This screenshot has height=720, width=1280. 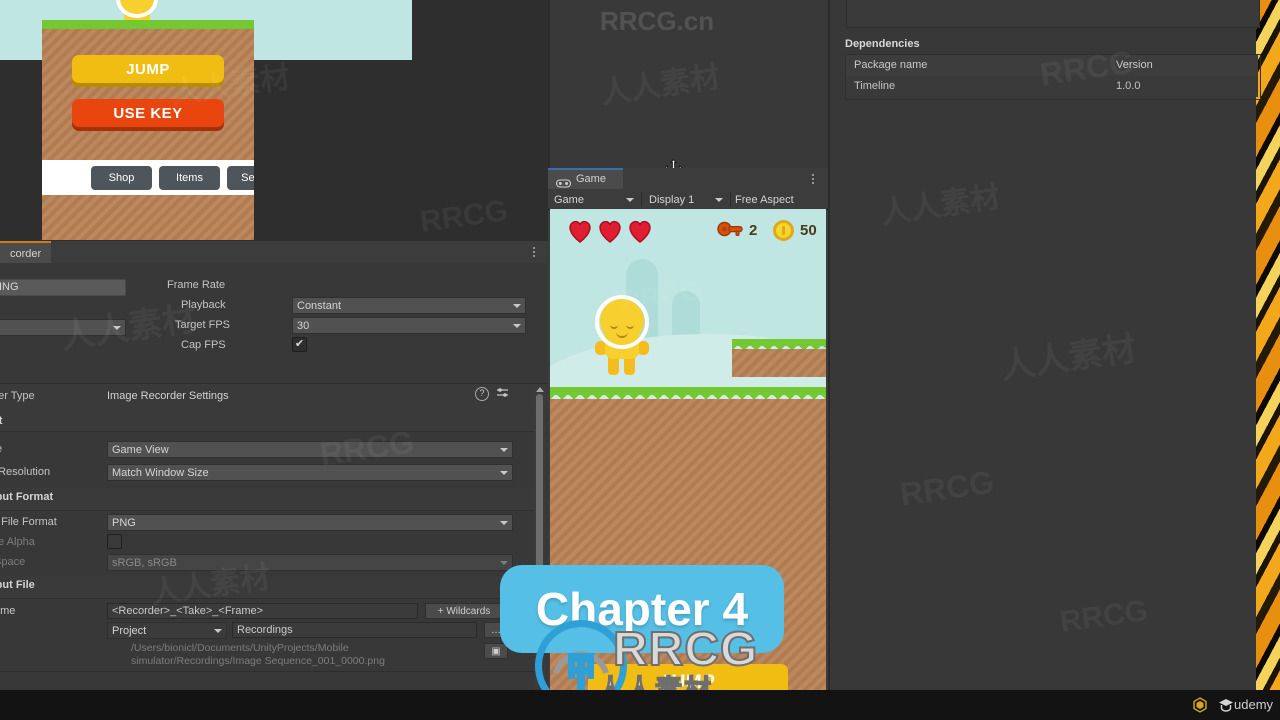 I want to click on preset-settings-icon, so click(x=502, y=393).